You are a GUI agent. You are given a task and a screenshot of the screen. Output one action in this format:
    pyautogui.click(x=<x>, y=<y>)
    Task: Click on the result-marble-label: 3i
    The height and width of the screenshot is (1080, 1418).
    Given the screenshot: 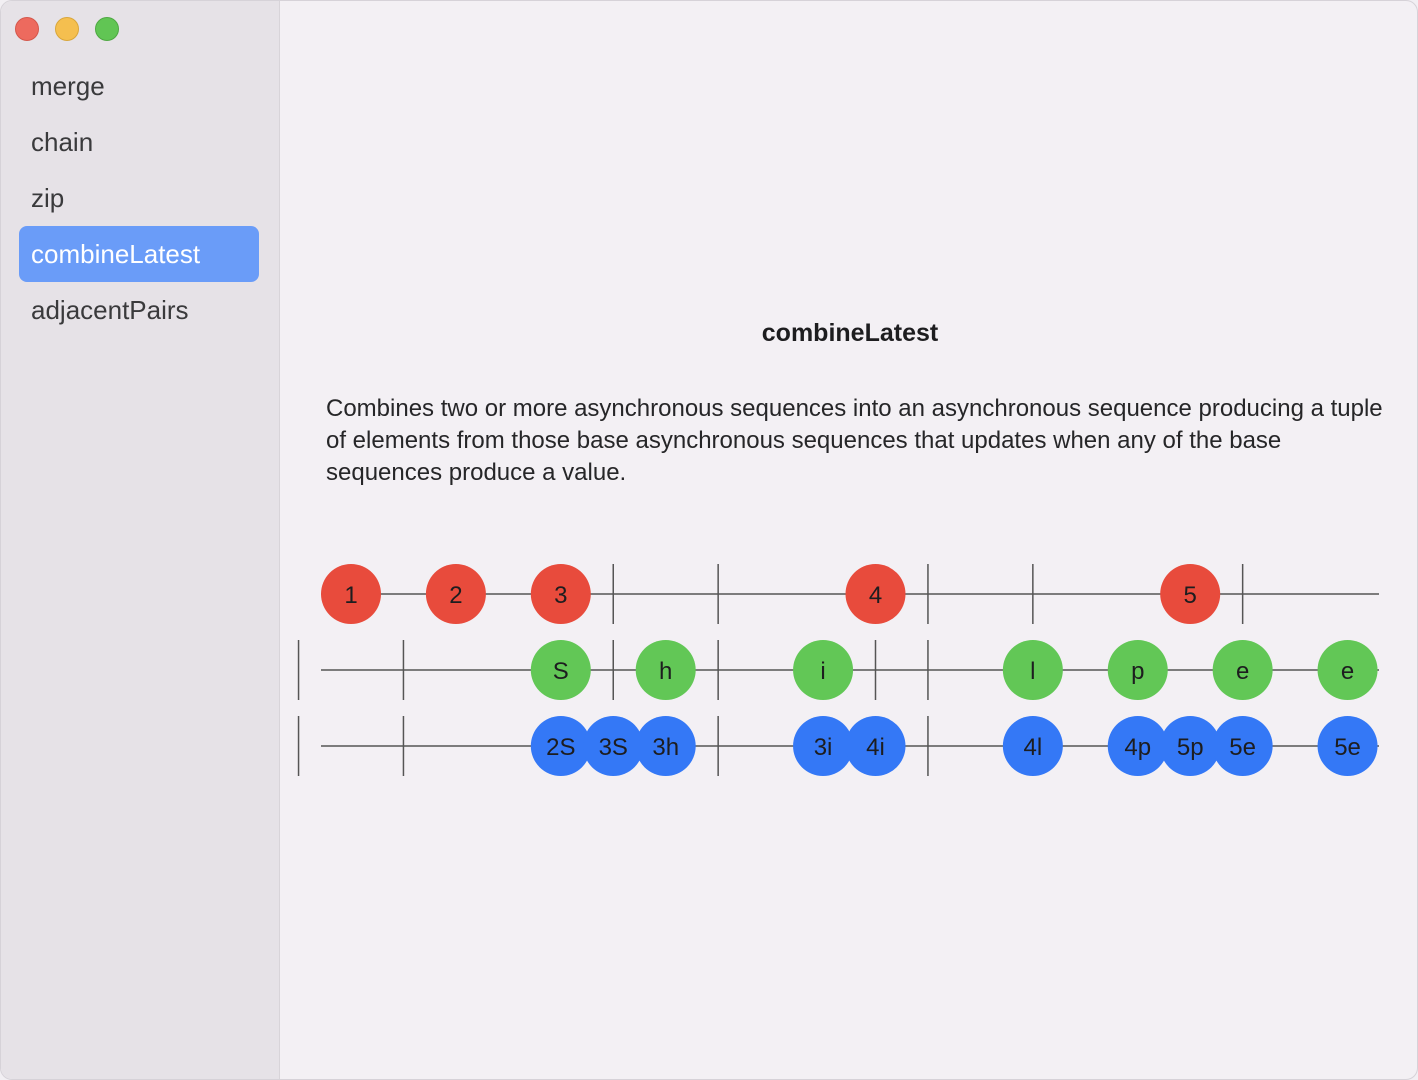 What is the action you would take?
    pyautogui.click(x=823, y=747)
    